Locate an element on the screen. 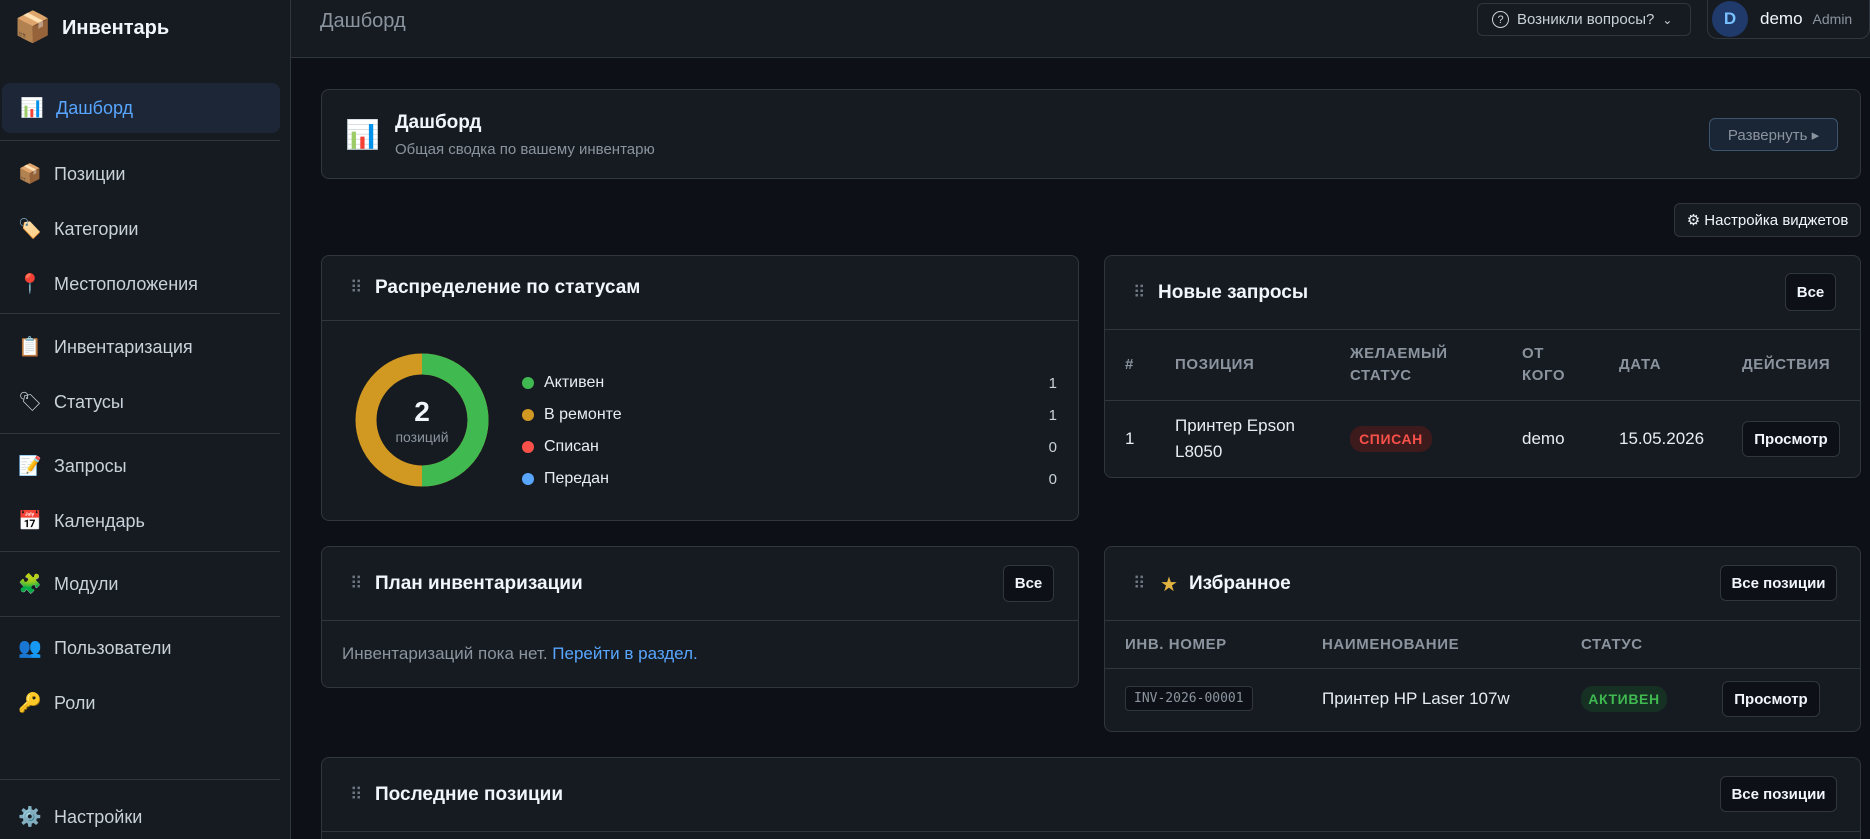  sidebar-item-roles: 🔑 Роли is located at coordinates (140, 703).